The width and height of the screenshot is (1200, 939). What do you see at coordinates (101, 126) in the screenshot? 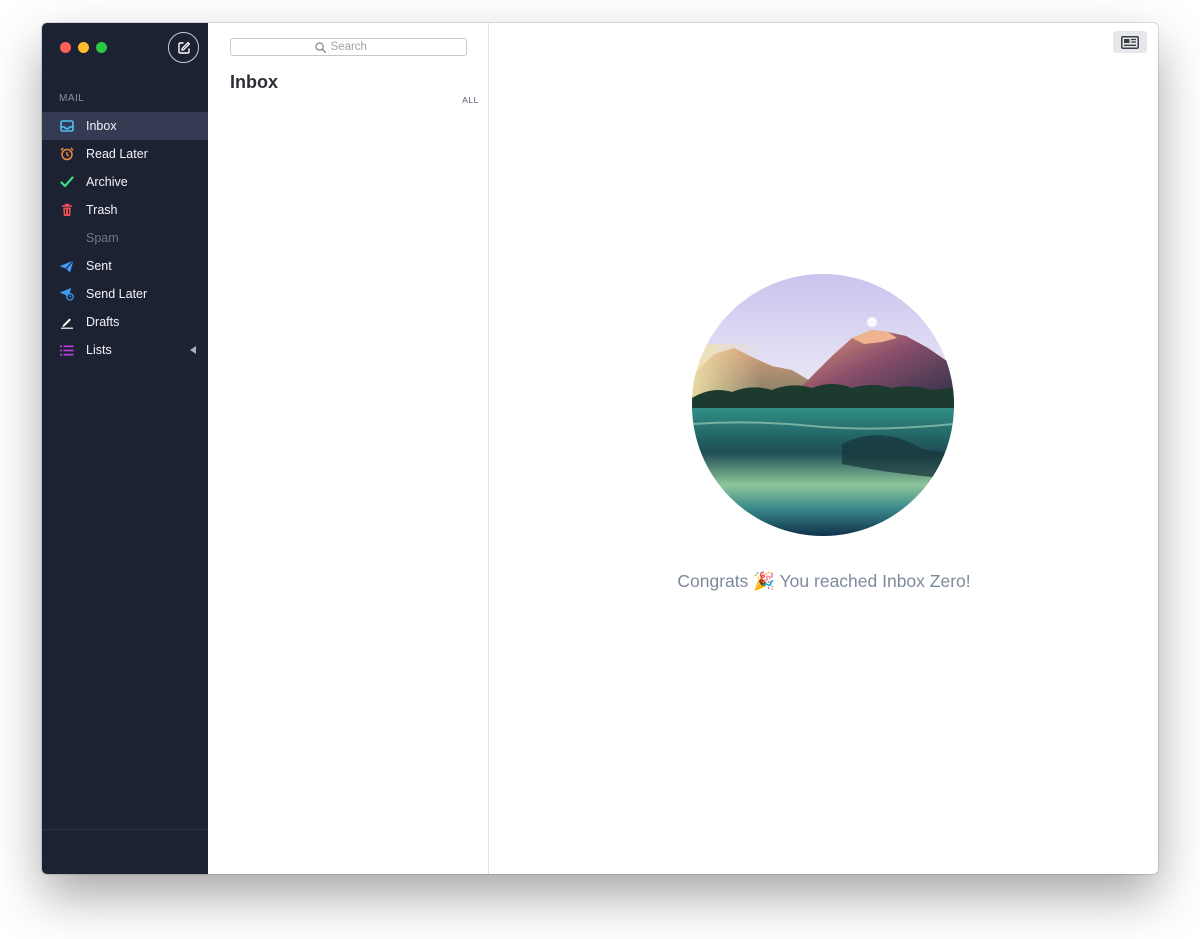
I see `sidebar-item-label: Inbox` at bounding box center [101, 126].